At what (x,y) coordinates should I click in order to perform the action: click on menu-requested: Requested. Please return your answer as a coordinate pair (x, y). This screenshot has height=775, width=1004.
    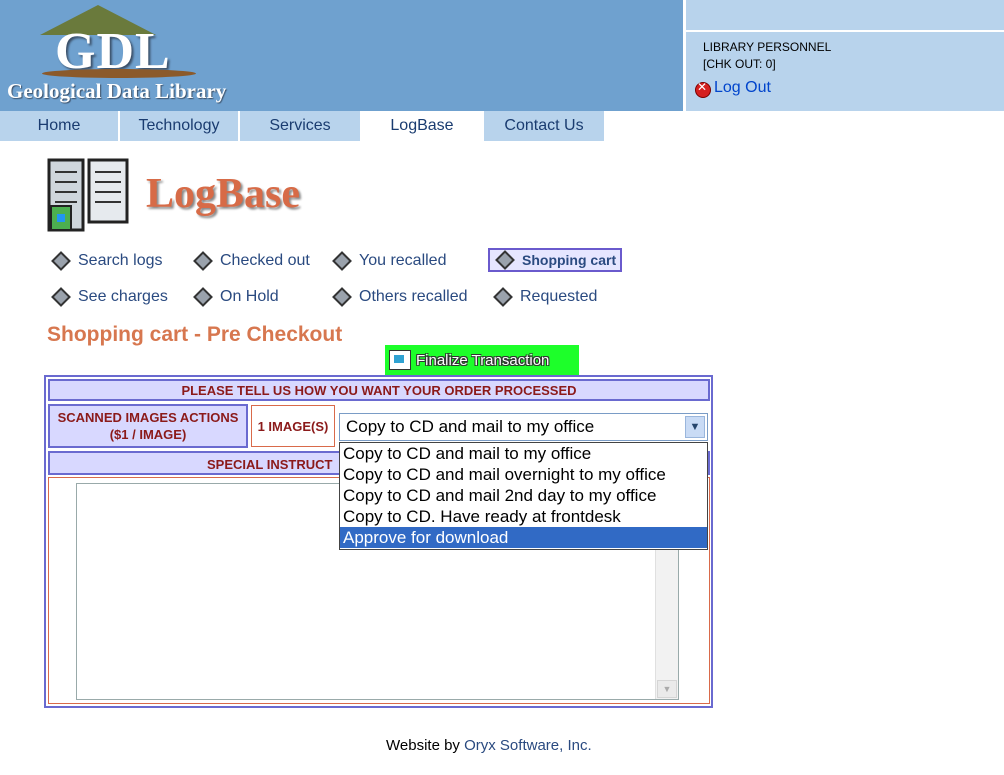
    Looking at the image, I should click on (545, 297).